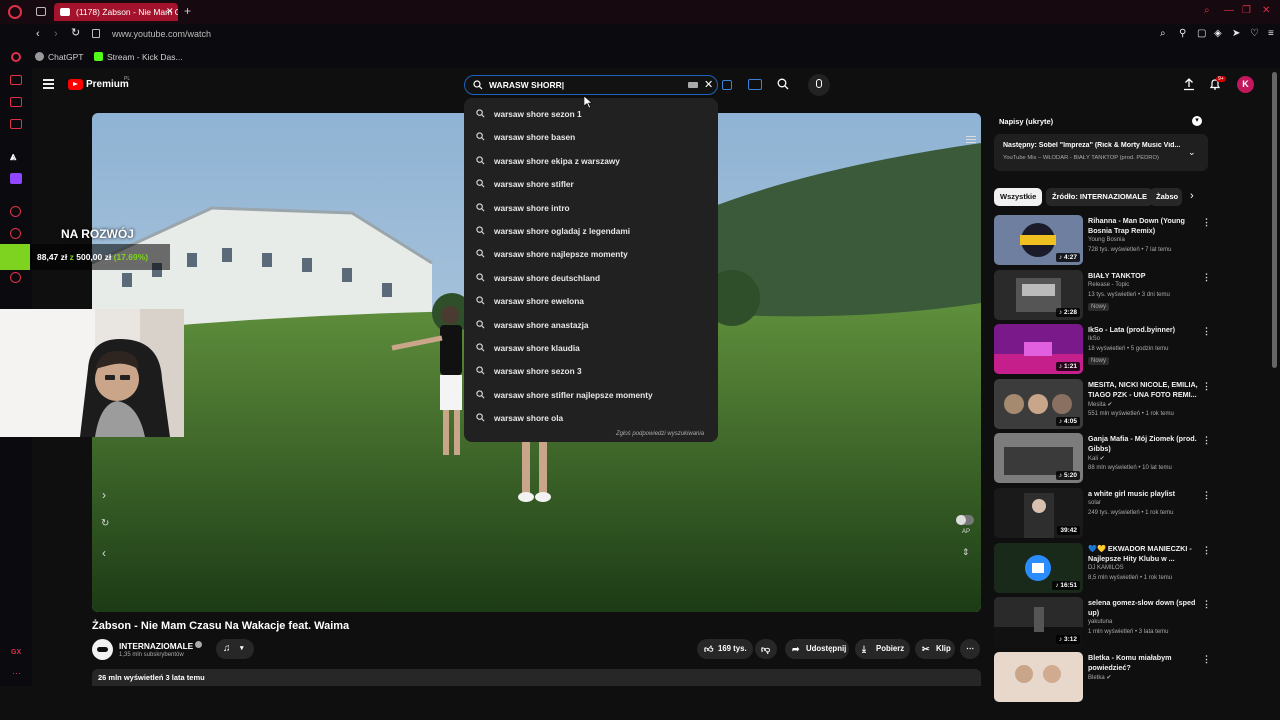 Image resolution: width=1280 pixels, height=720 pixels. Describe the element at coordinates (41, 11) in the screenshot. I see `tab-island-icon` at that location.